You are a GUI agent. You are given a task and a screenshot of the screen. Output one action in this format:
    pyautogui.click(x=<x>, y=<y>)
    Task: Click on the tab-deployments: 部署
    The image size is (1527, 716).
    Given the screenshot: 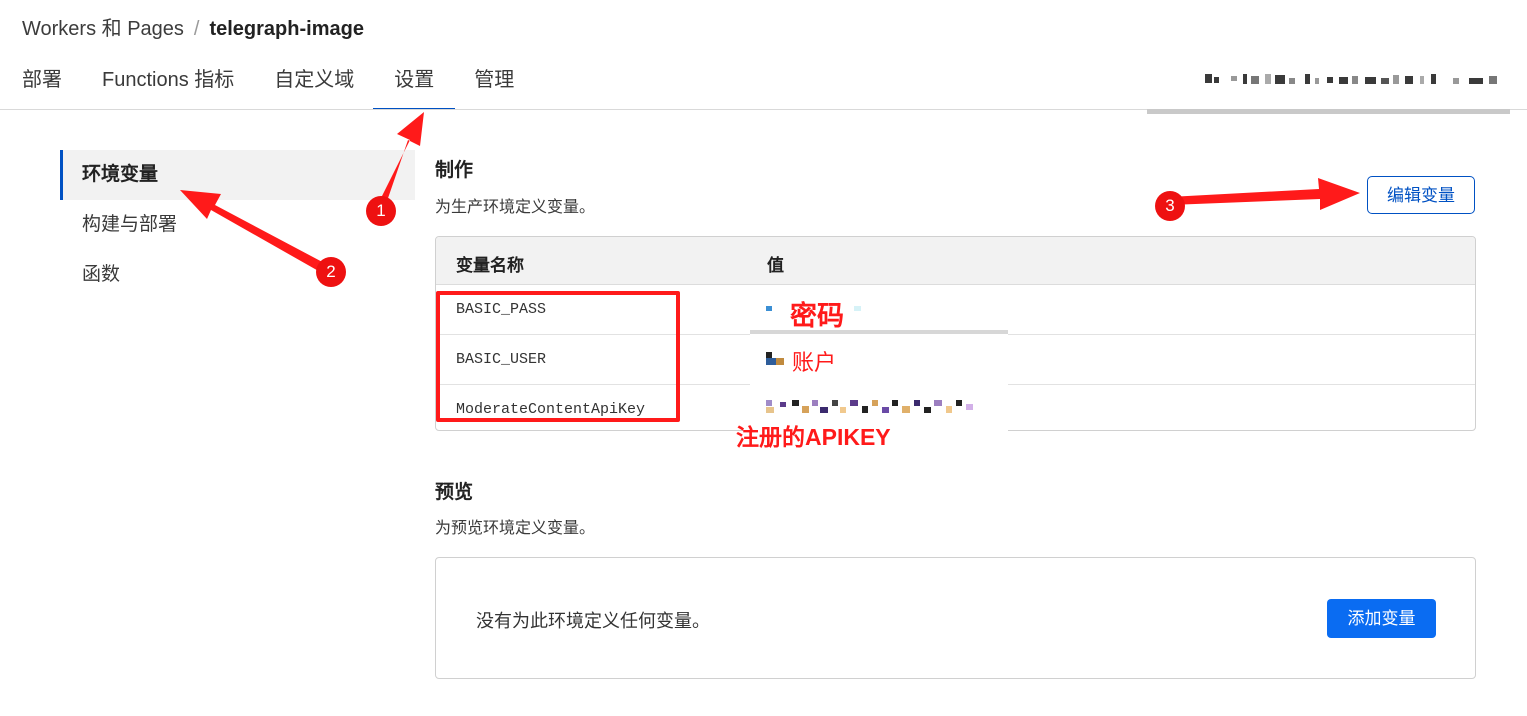 What is the action you would take?
    pyautogui.click(x=42, y=88)
    